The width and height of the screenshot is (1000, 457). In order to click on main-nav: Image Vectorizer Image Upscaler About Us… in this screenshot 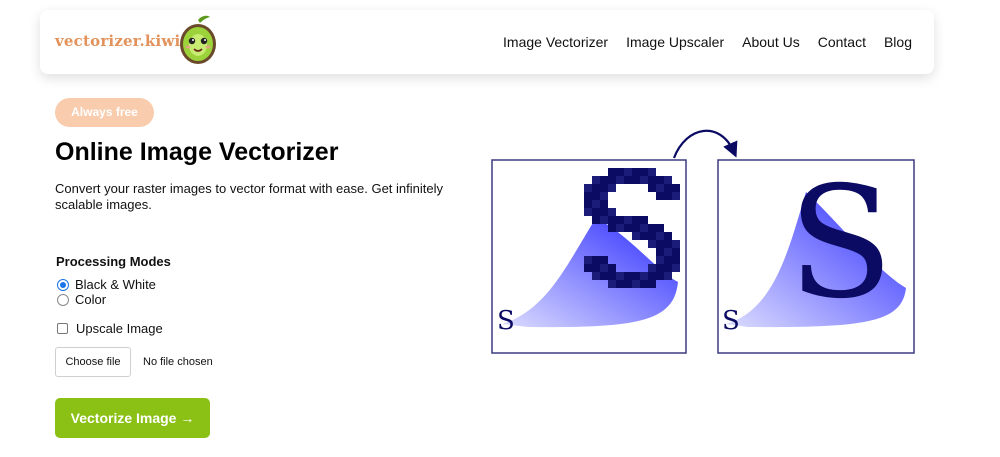, I will do `click(707, 42)`.